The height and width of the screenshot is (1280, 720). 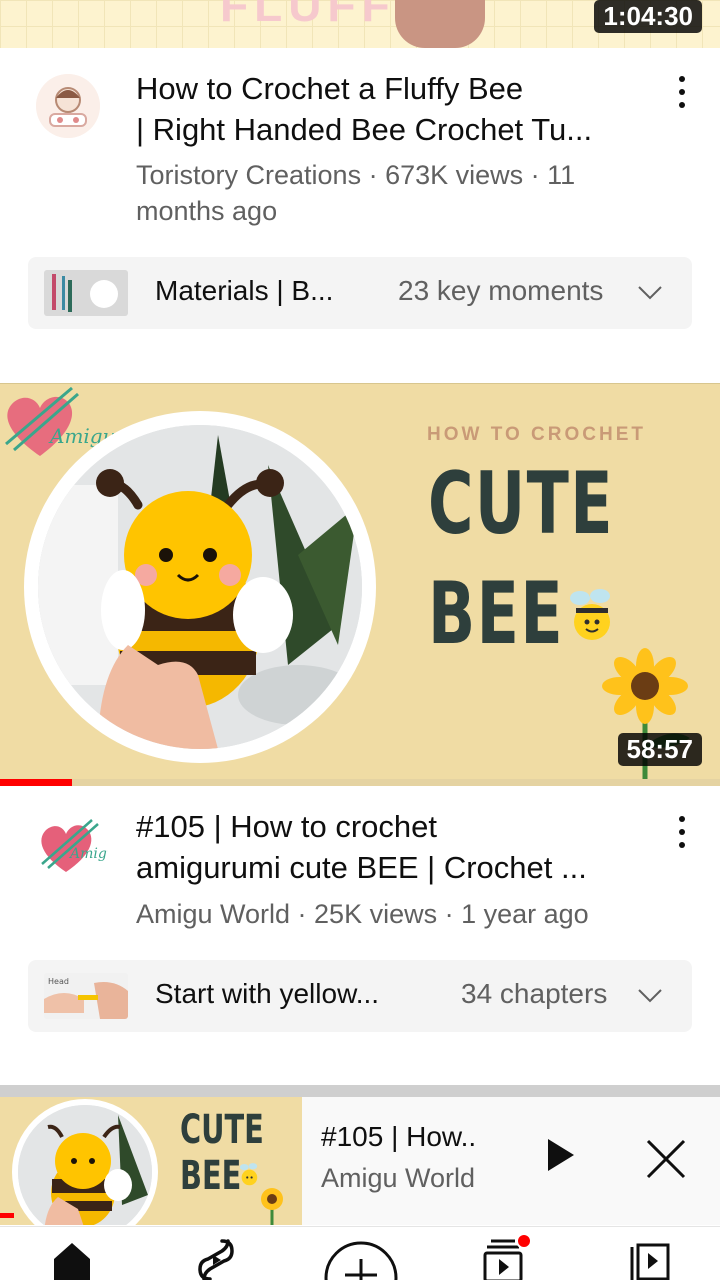 What do you see at coordinates (222, 1130) in the screenshot?
I see `mini-thumb-line1: CUTE` at bounding box center [222, 1130].